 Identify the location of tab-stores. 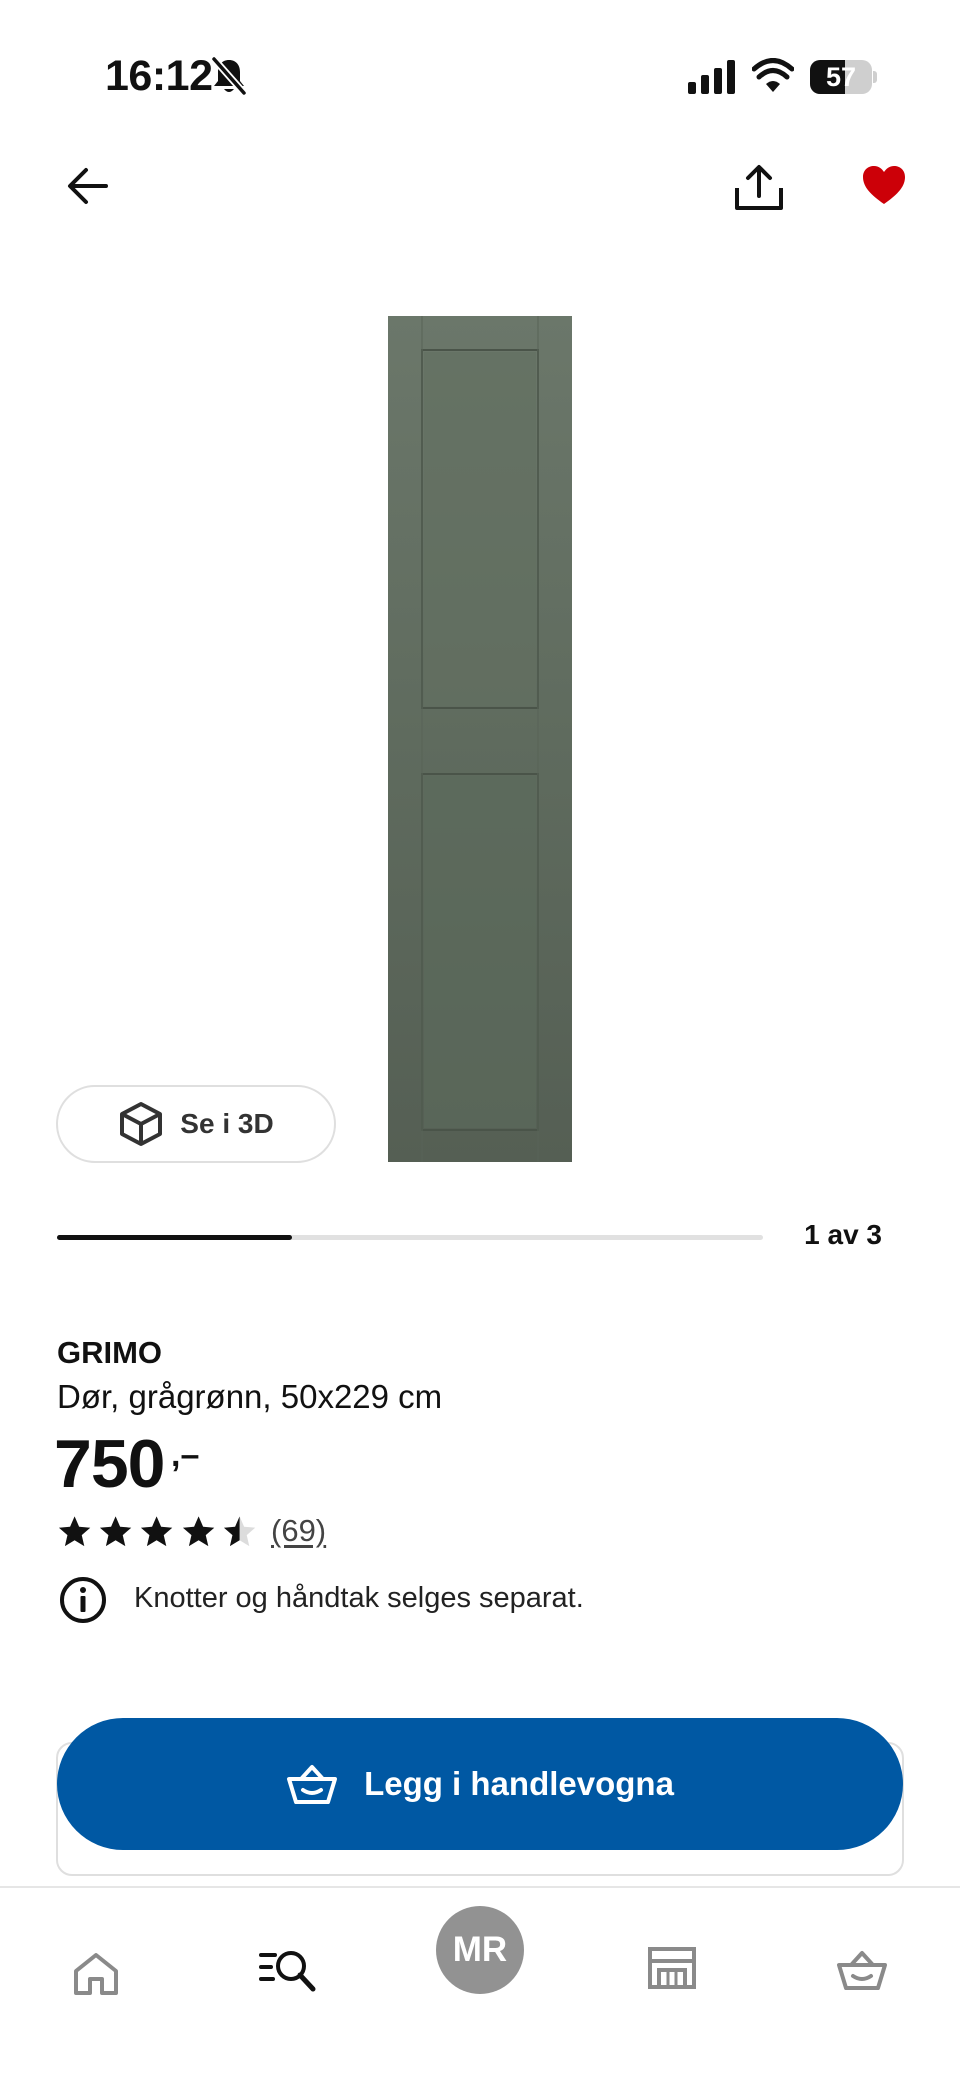
(672, 1968).